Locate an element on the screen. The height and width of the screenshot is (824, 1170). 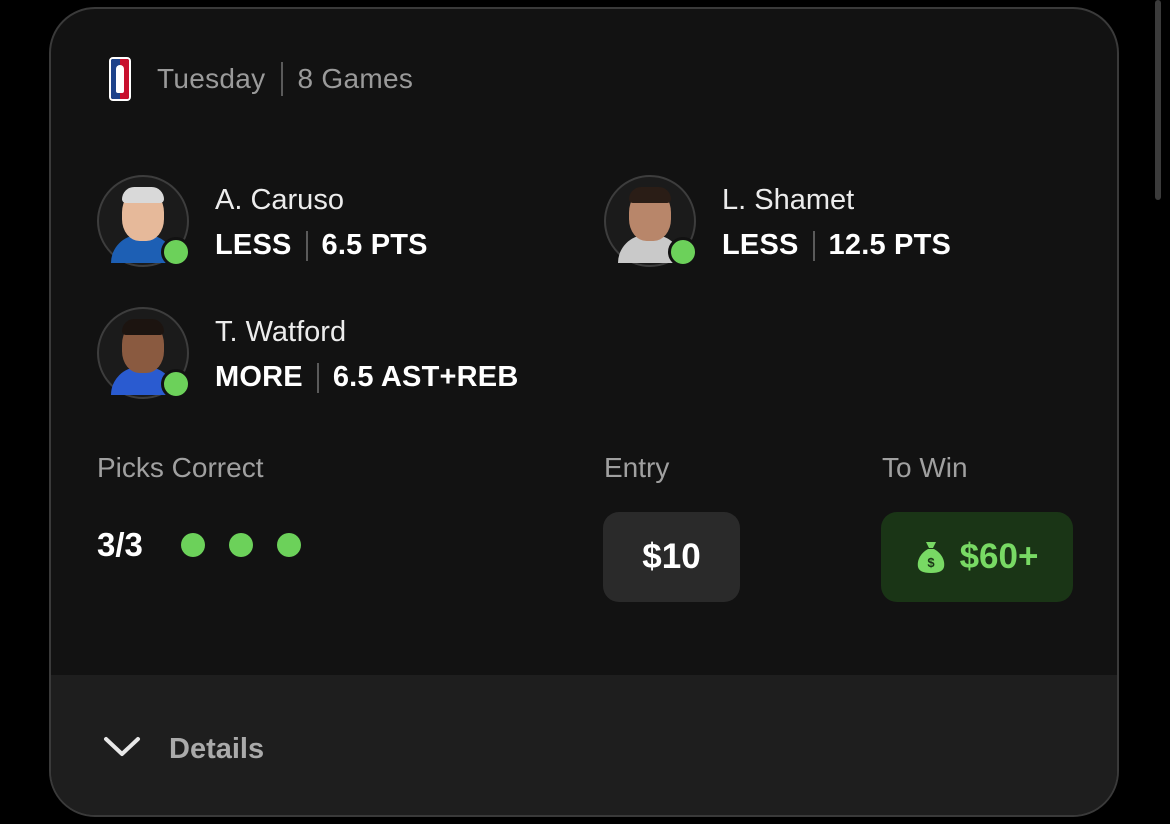
to-win-label: To Win is located at coordinates (925, 467).